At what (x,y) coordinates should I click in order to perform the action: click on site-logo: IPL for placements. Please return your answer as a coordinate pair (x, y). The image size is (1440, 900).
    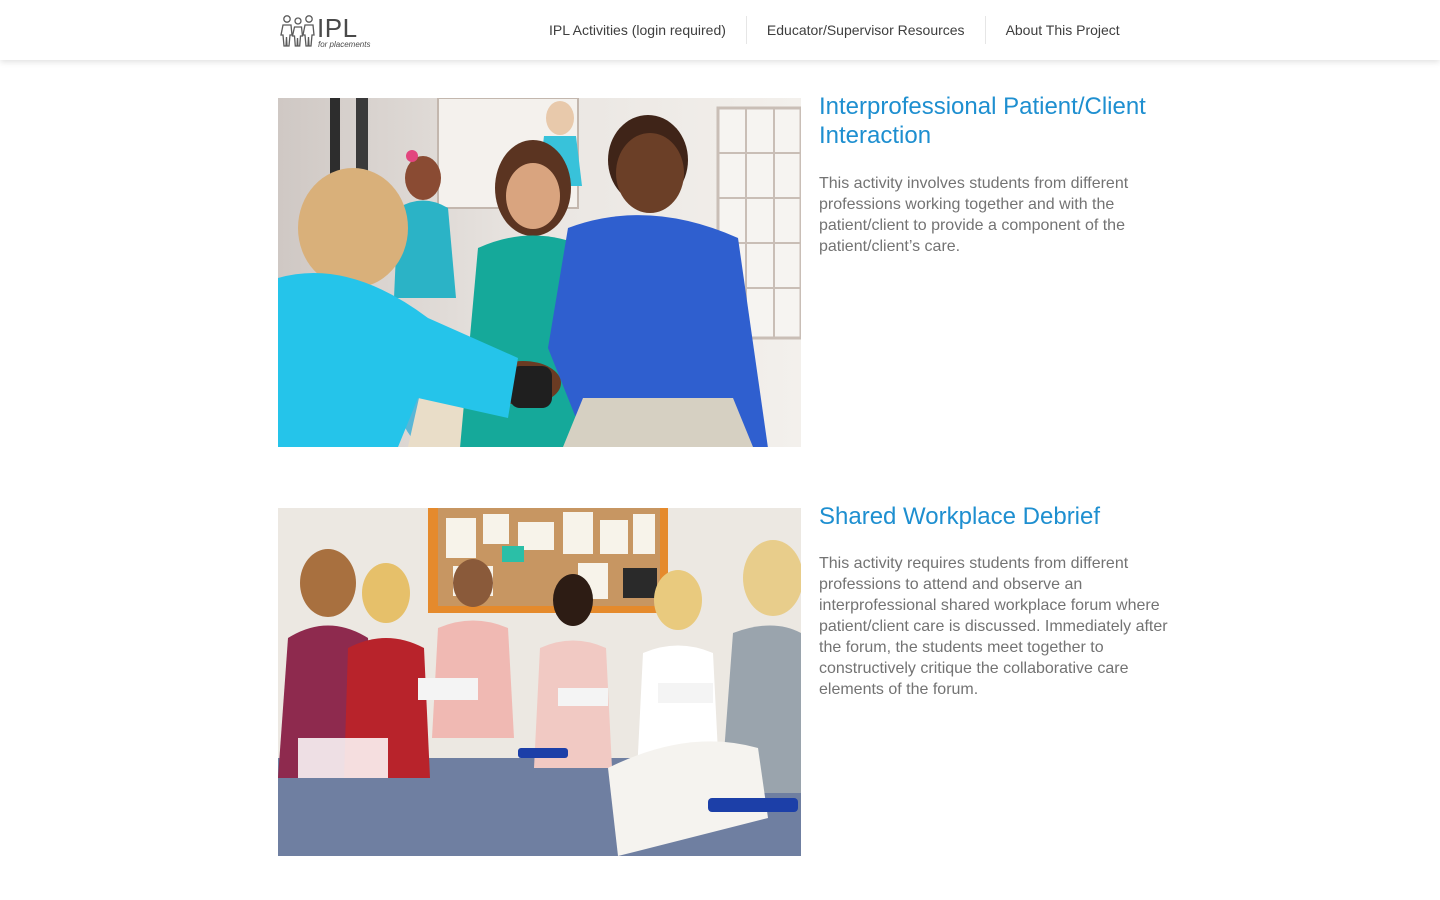
    Looking at the image, I should click on (328, 32).